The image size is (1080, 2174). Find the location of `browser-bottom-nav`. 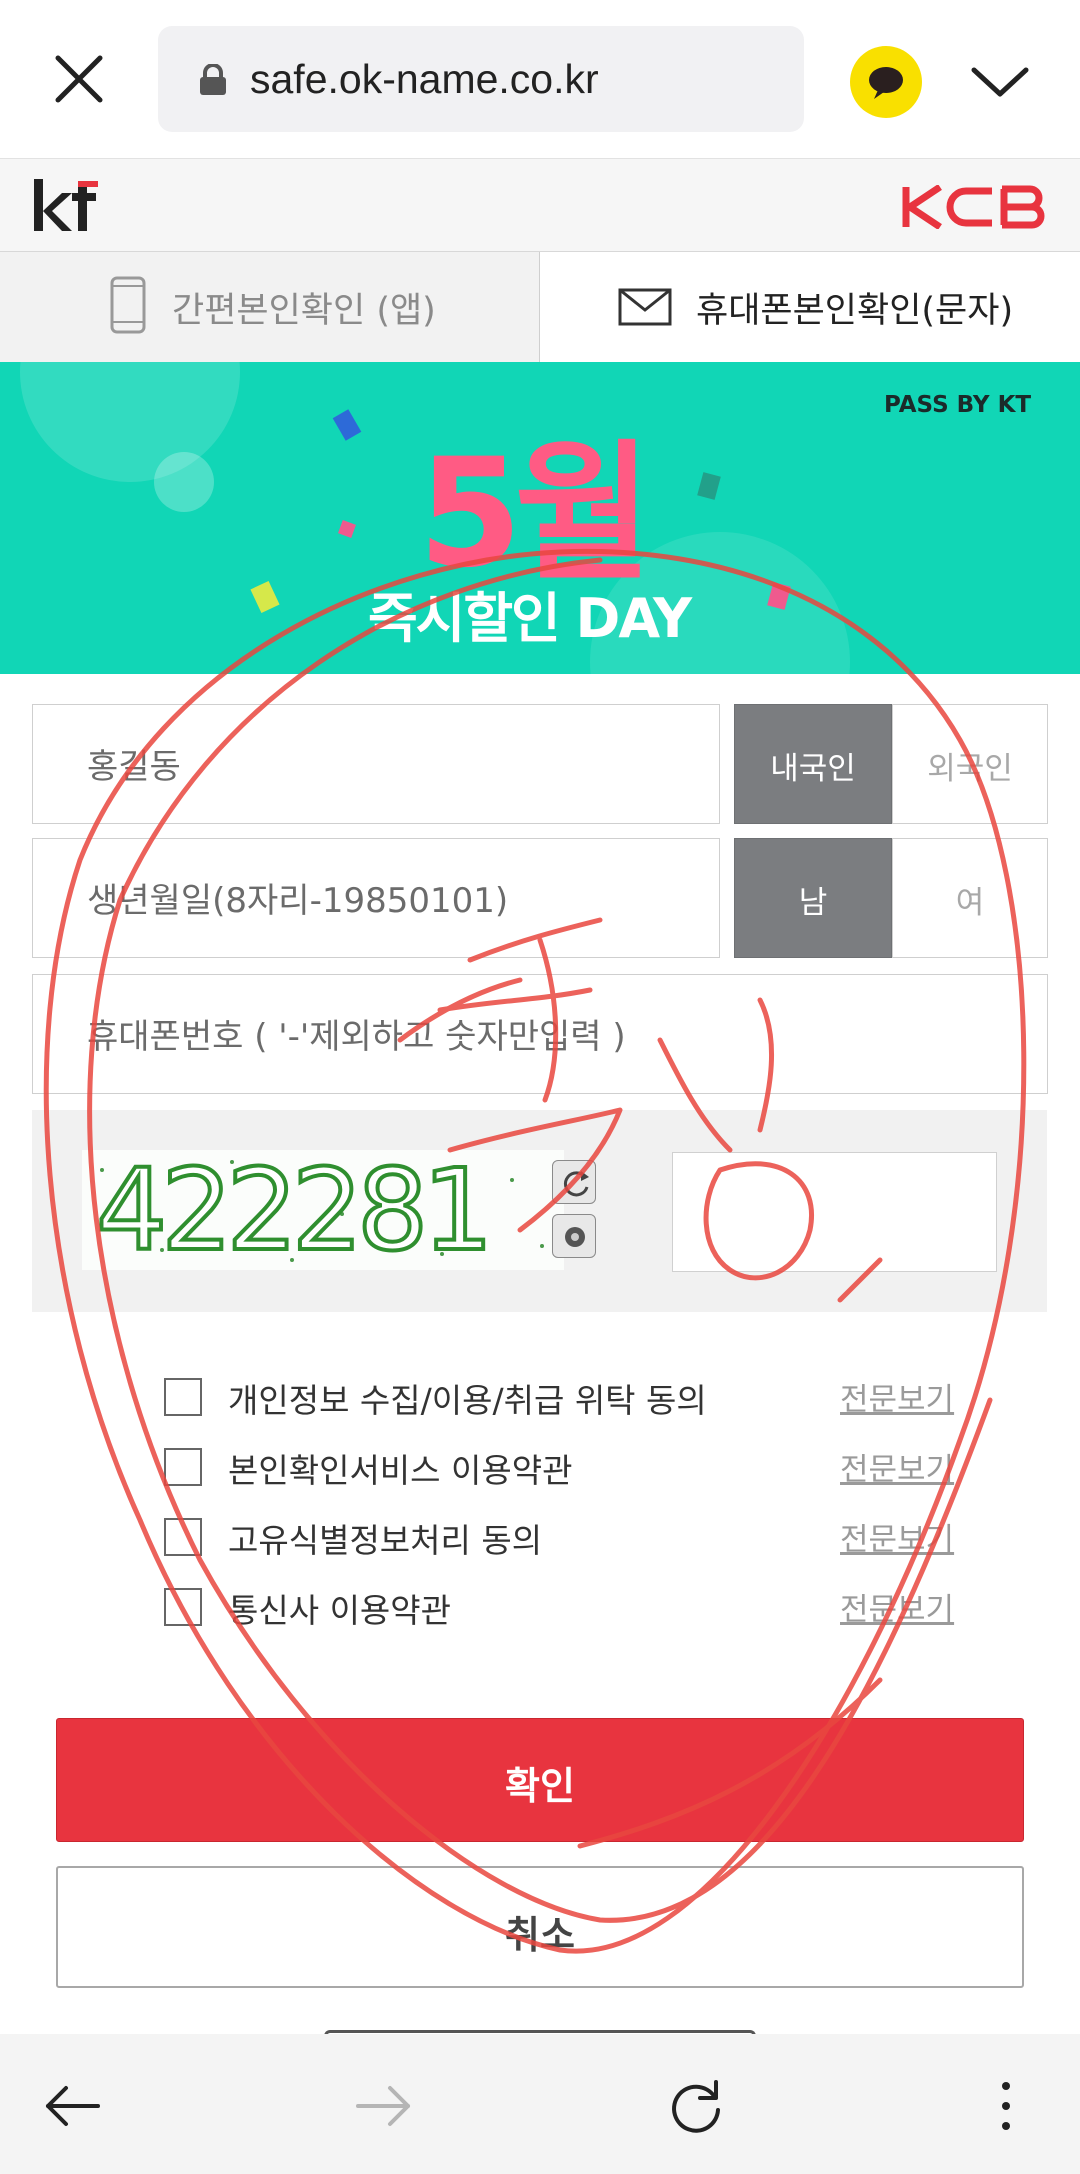

browser-bottom-nav is located at coordinates (540, 2104).